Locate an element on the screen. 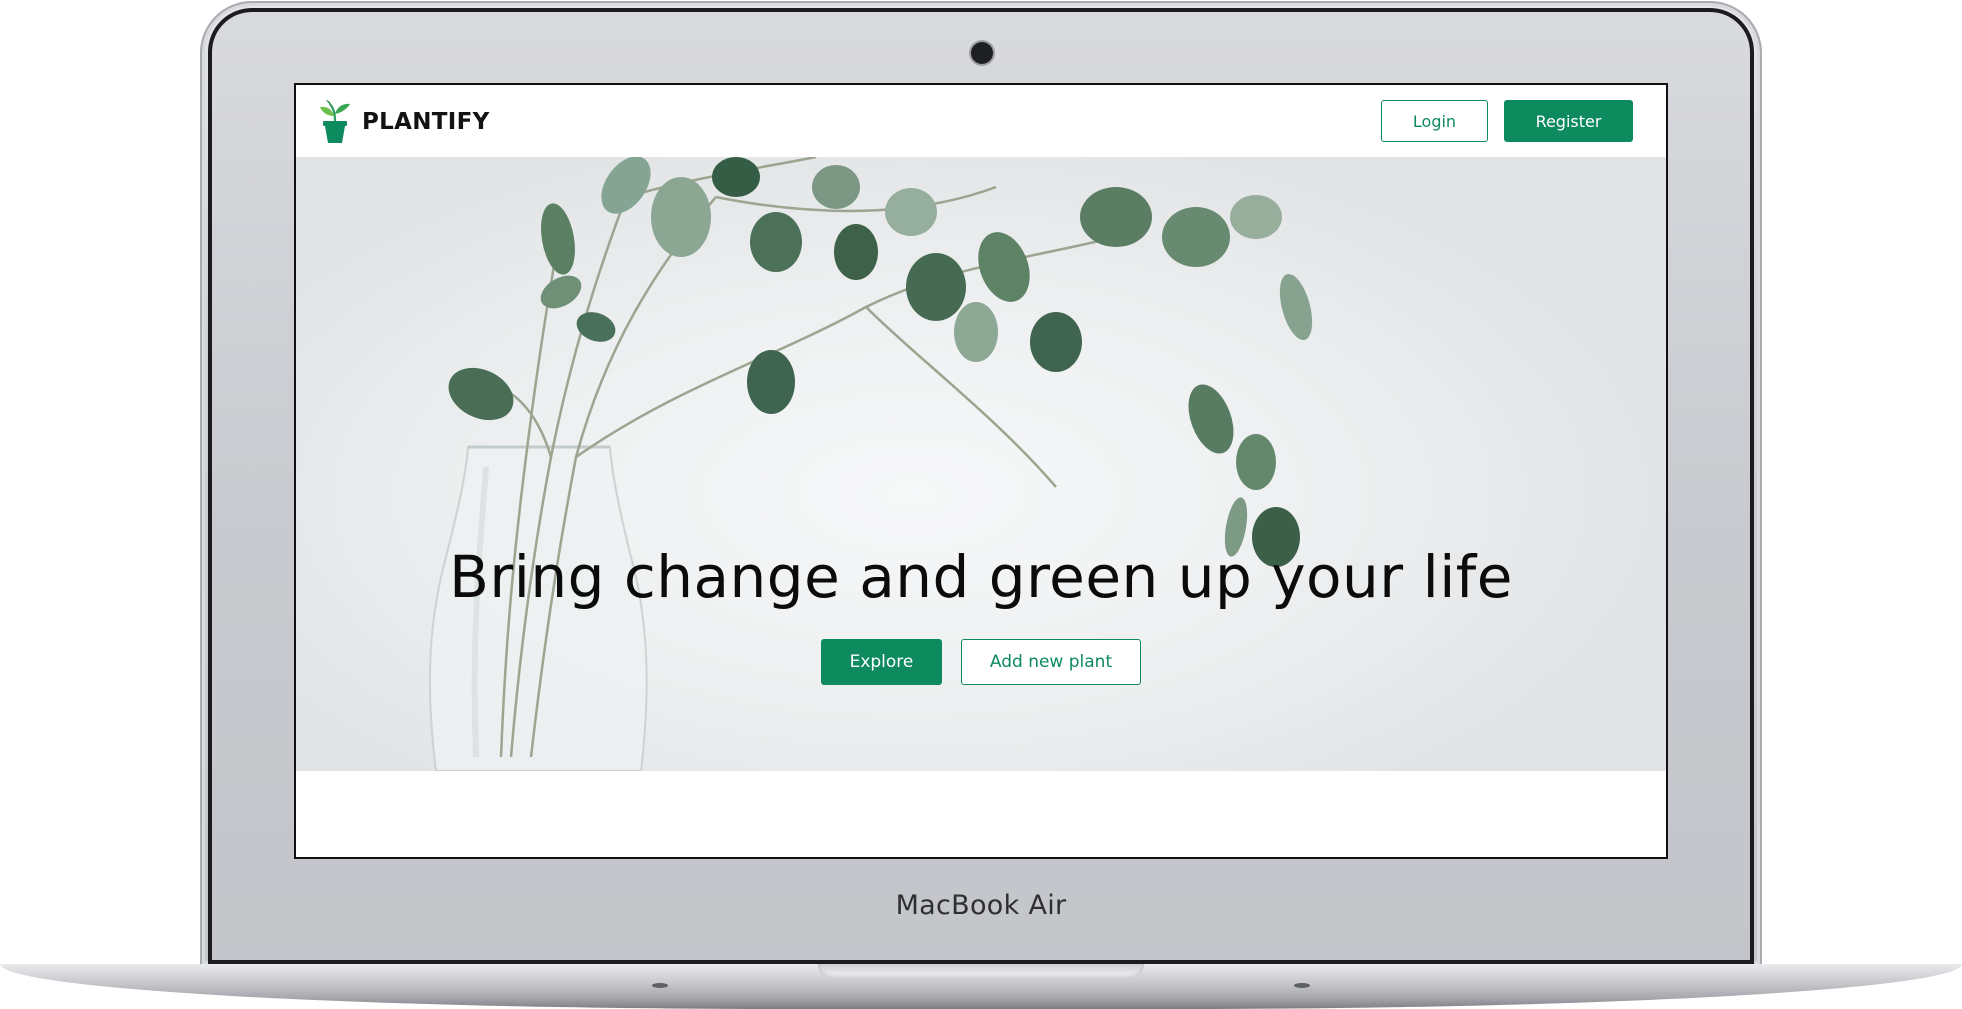  webcam is located at coordinates (982, 53).